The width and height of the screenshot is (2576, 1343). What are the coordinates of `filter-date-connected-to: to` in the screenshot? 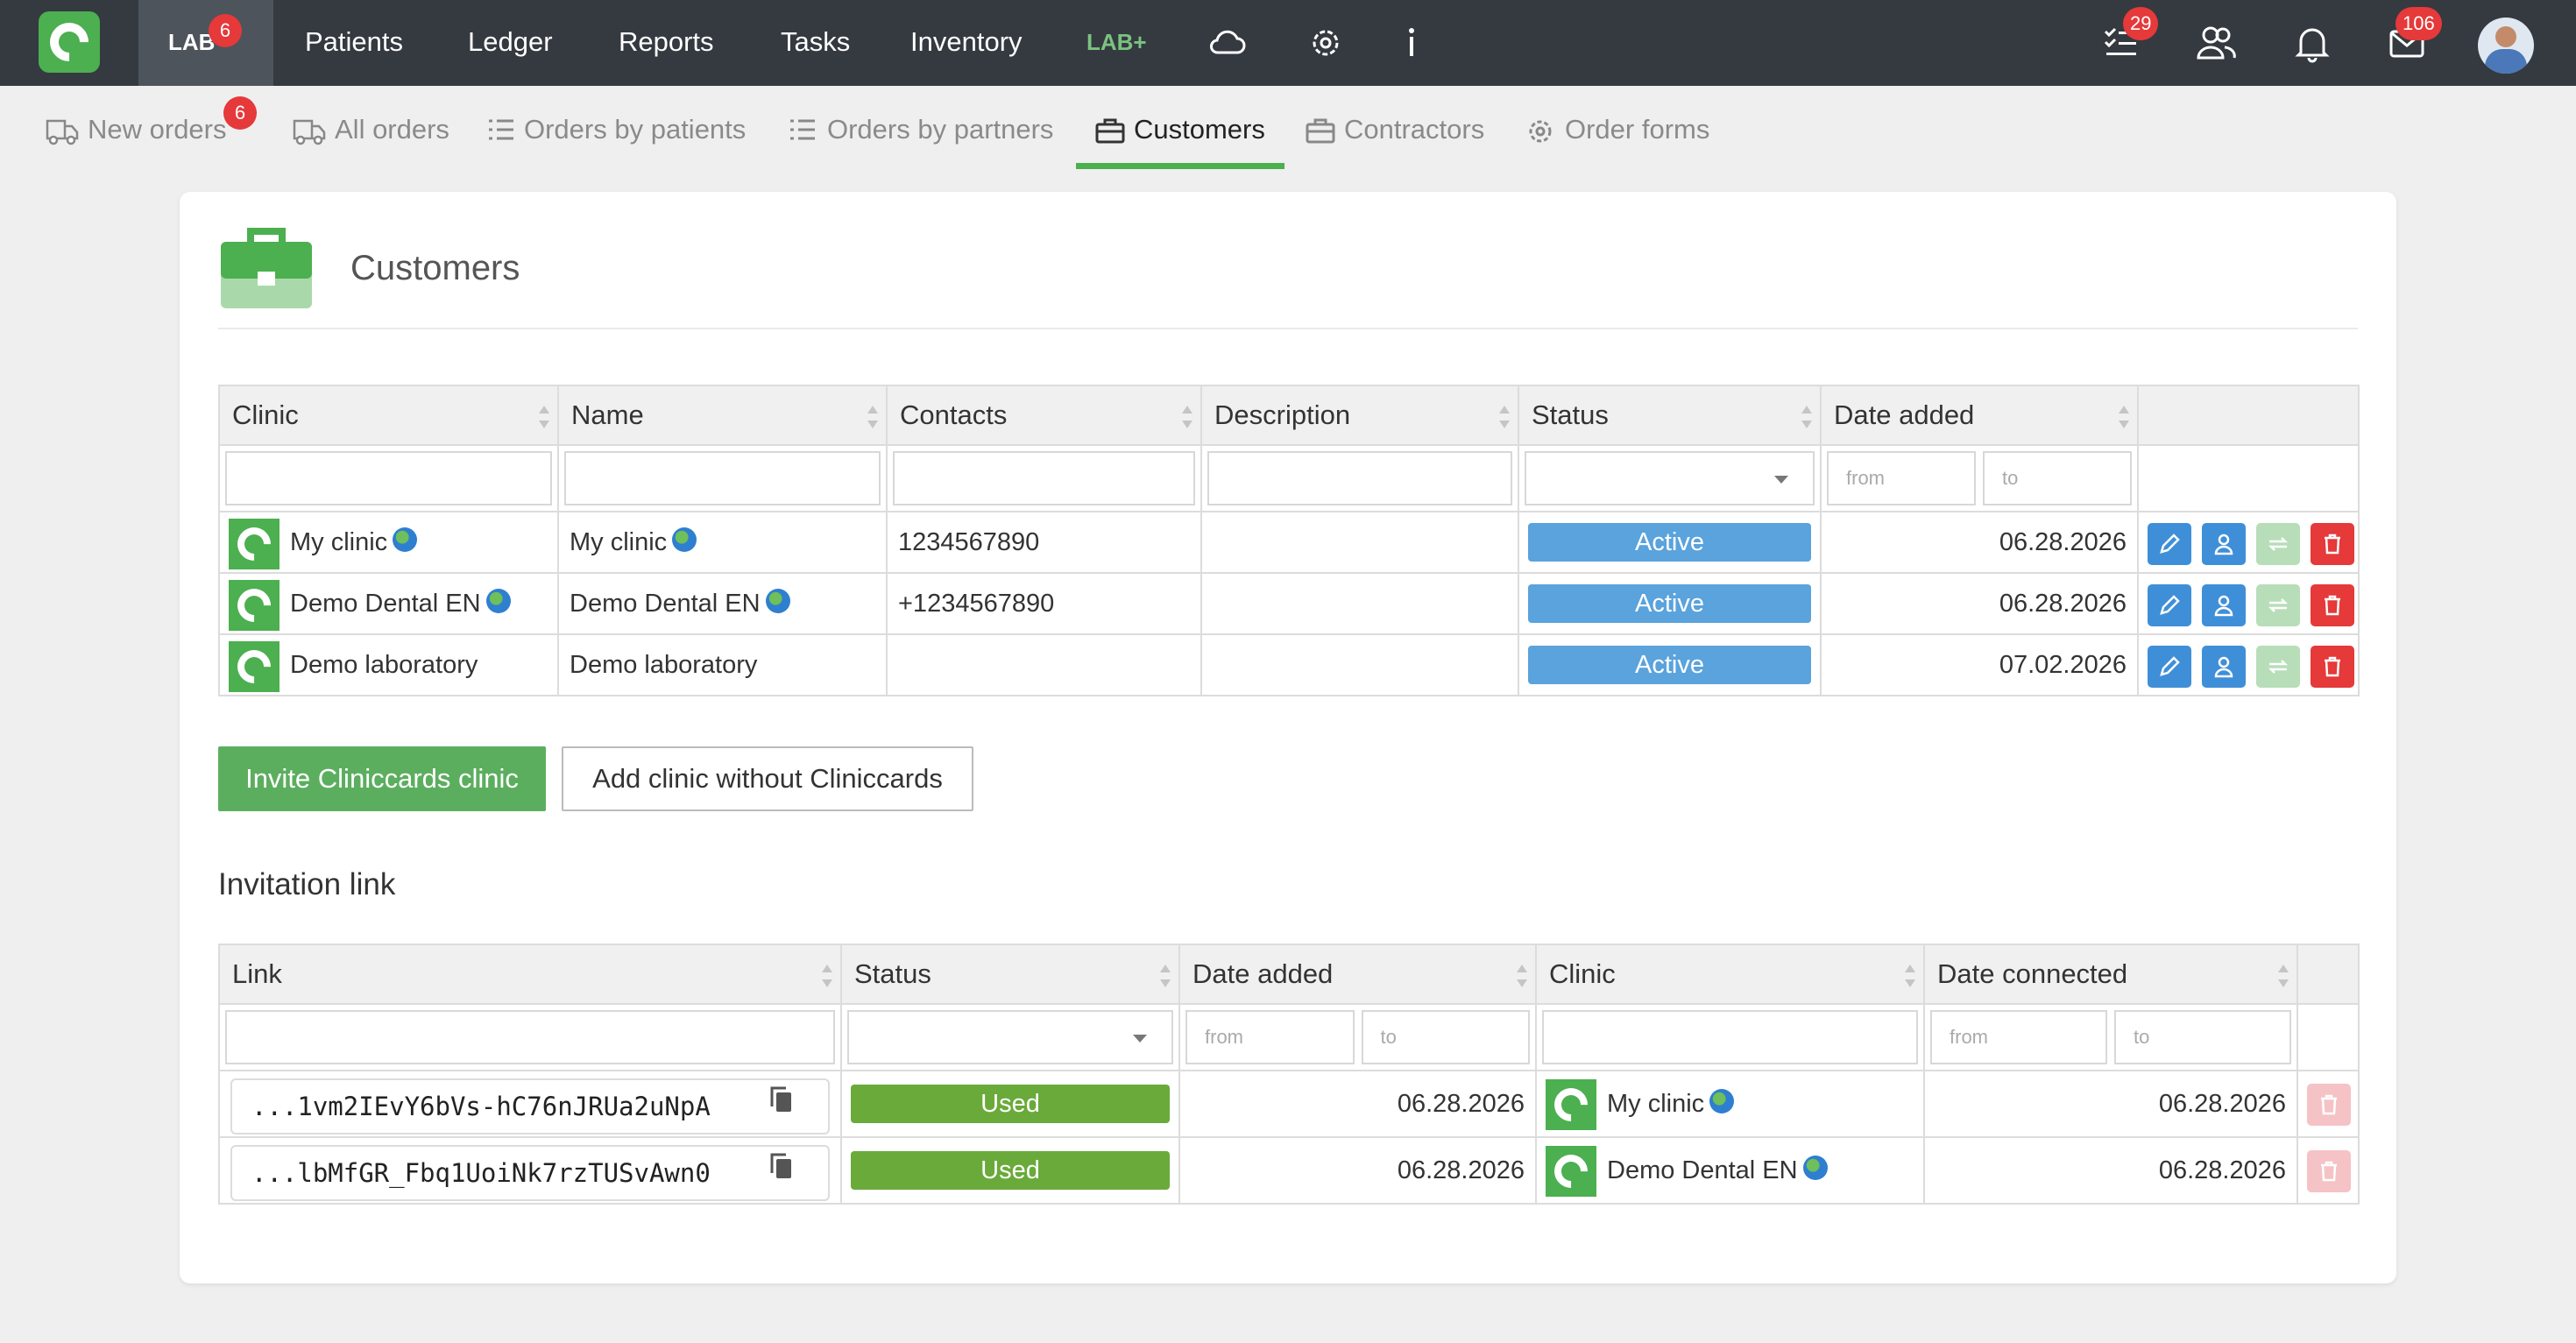 It's located at (2202, 1037).